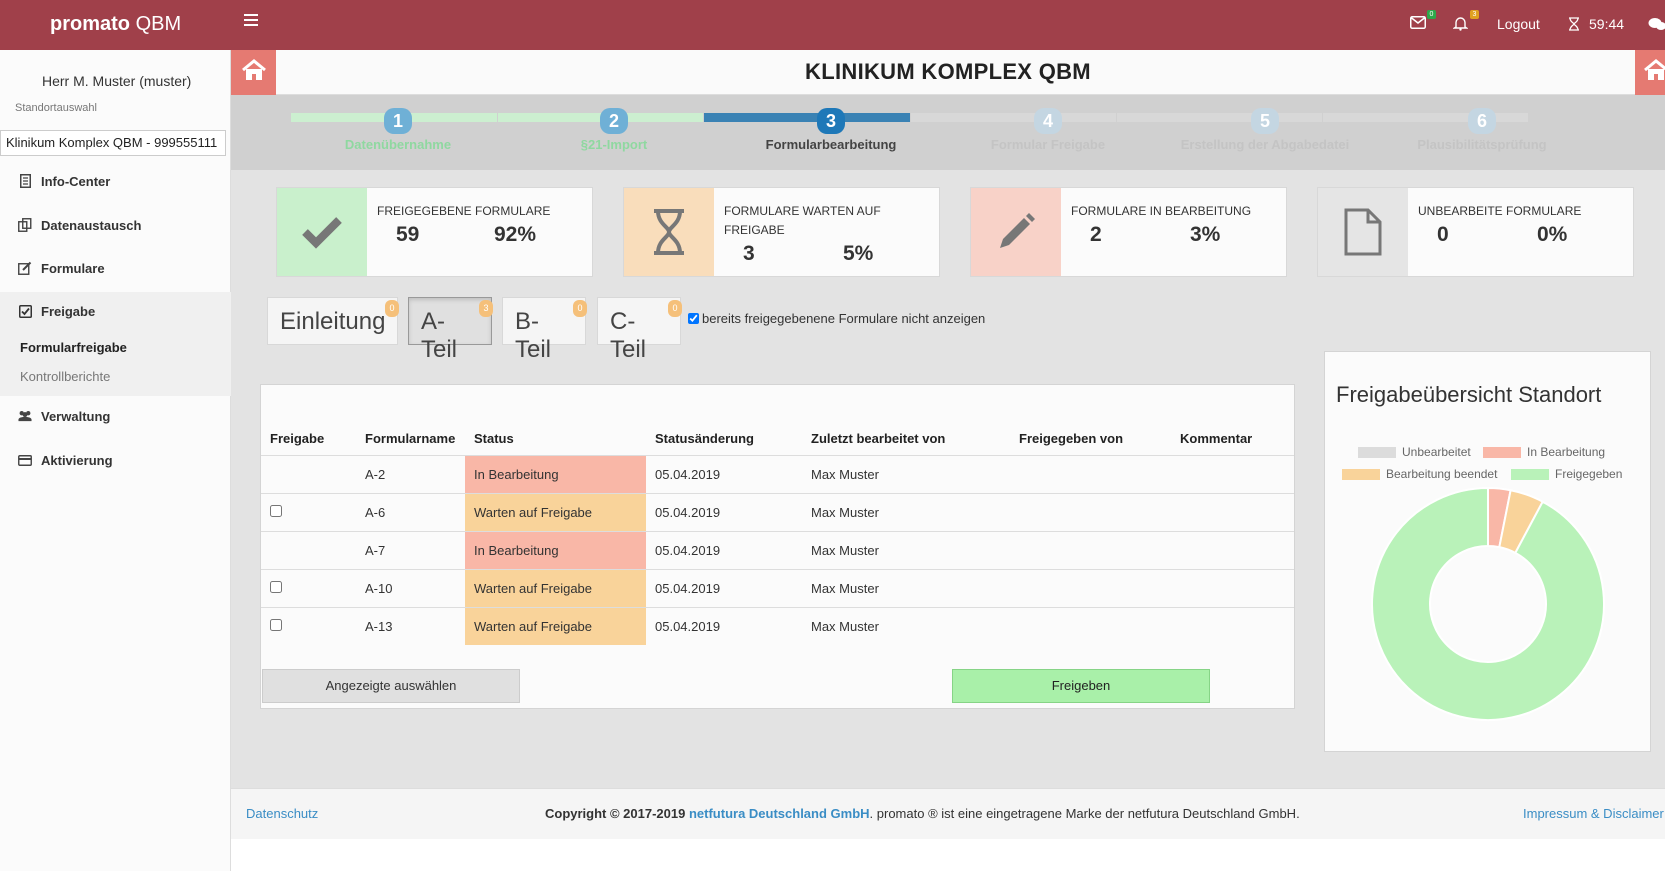 This screenshot has height=871, width=1665. What do you see at coordinates (1566, 474) in the screenshot?
I see `legend-item-freigegeben: Freigegeben` at bounding box center [1566, 474].